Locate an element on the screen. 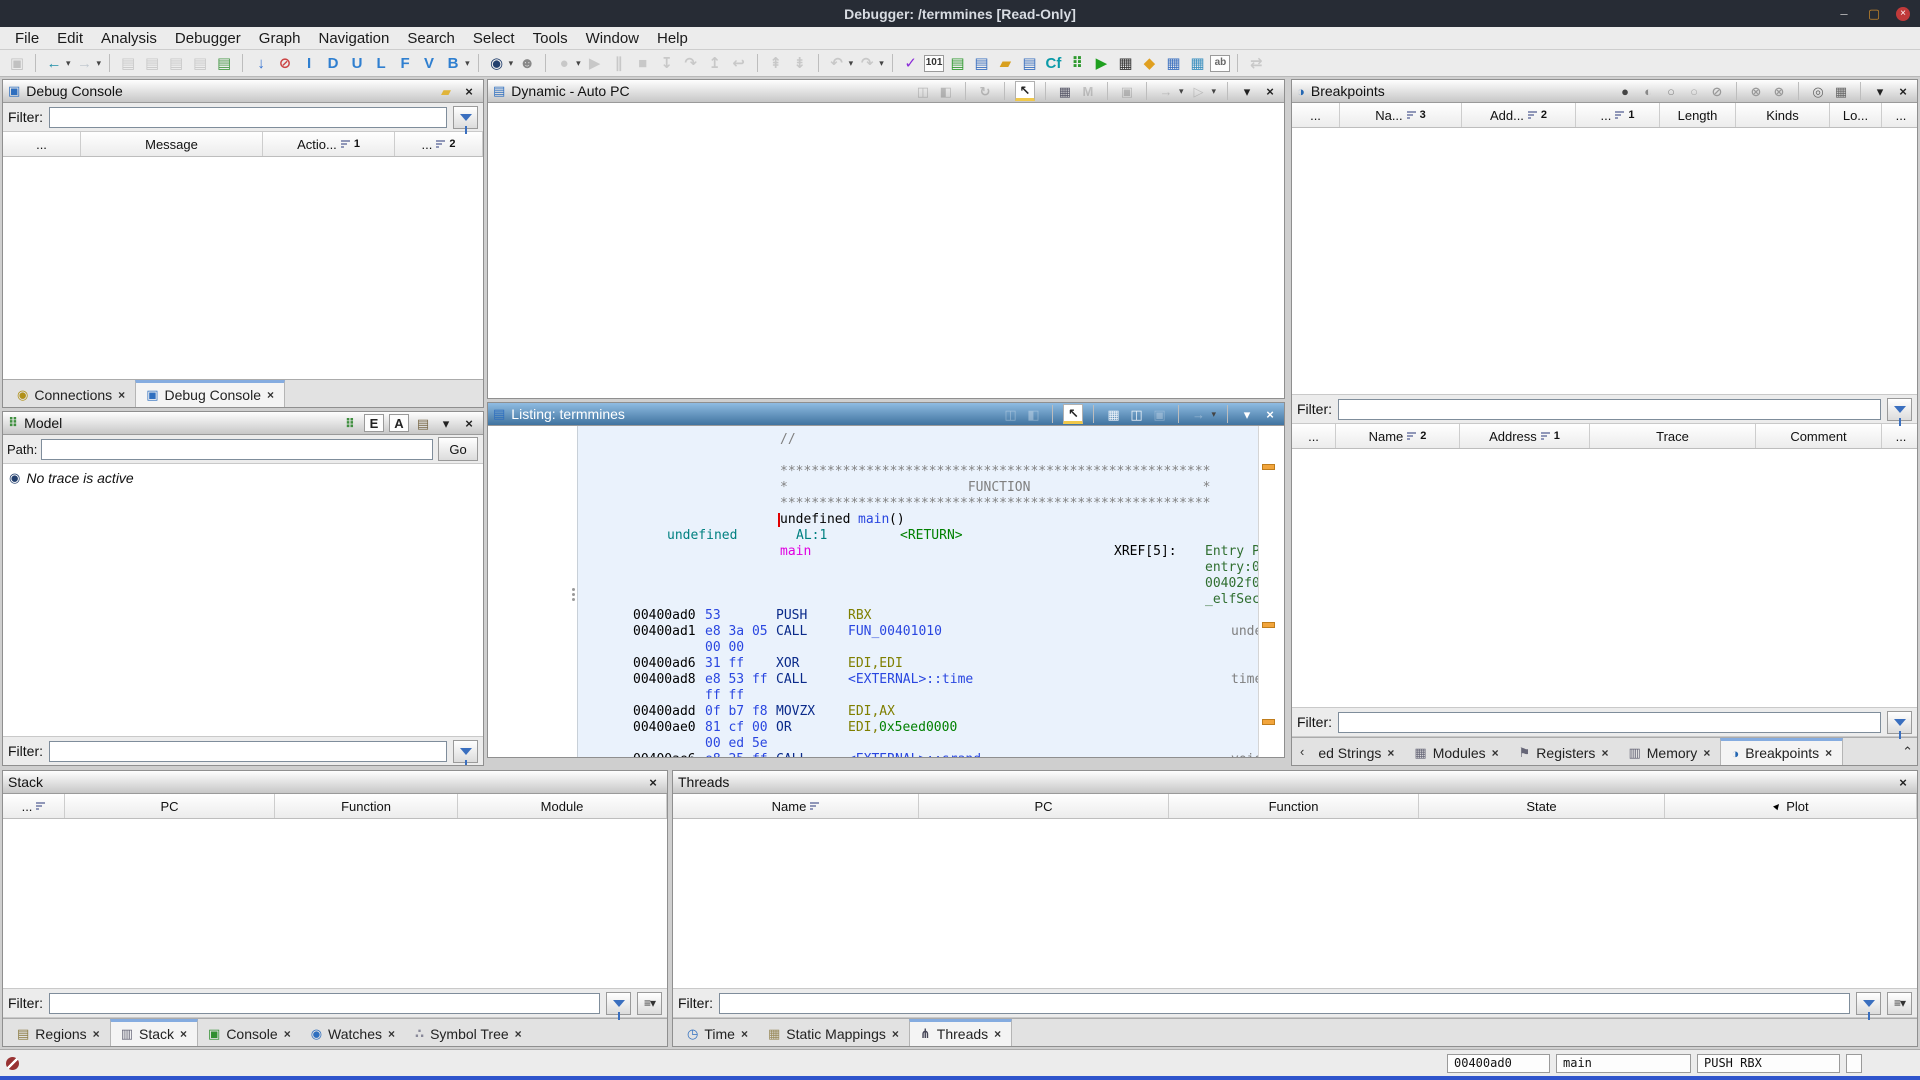 Image resolution: width=1920 pixels, height=1080 pixels. column-header-name: Name is located at coordinates (796, 806).